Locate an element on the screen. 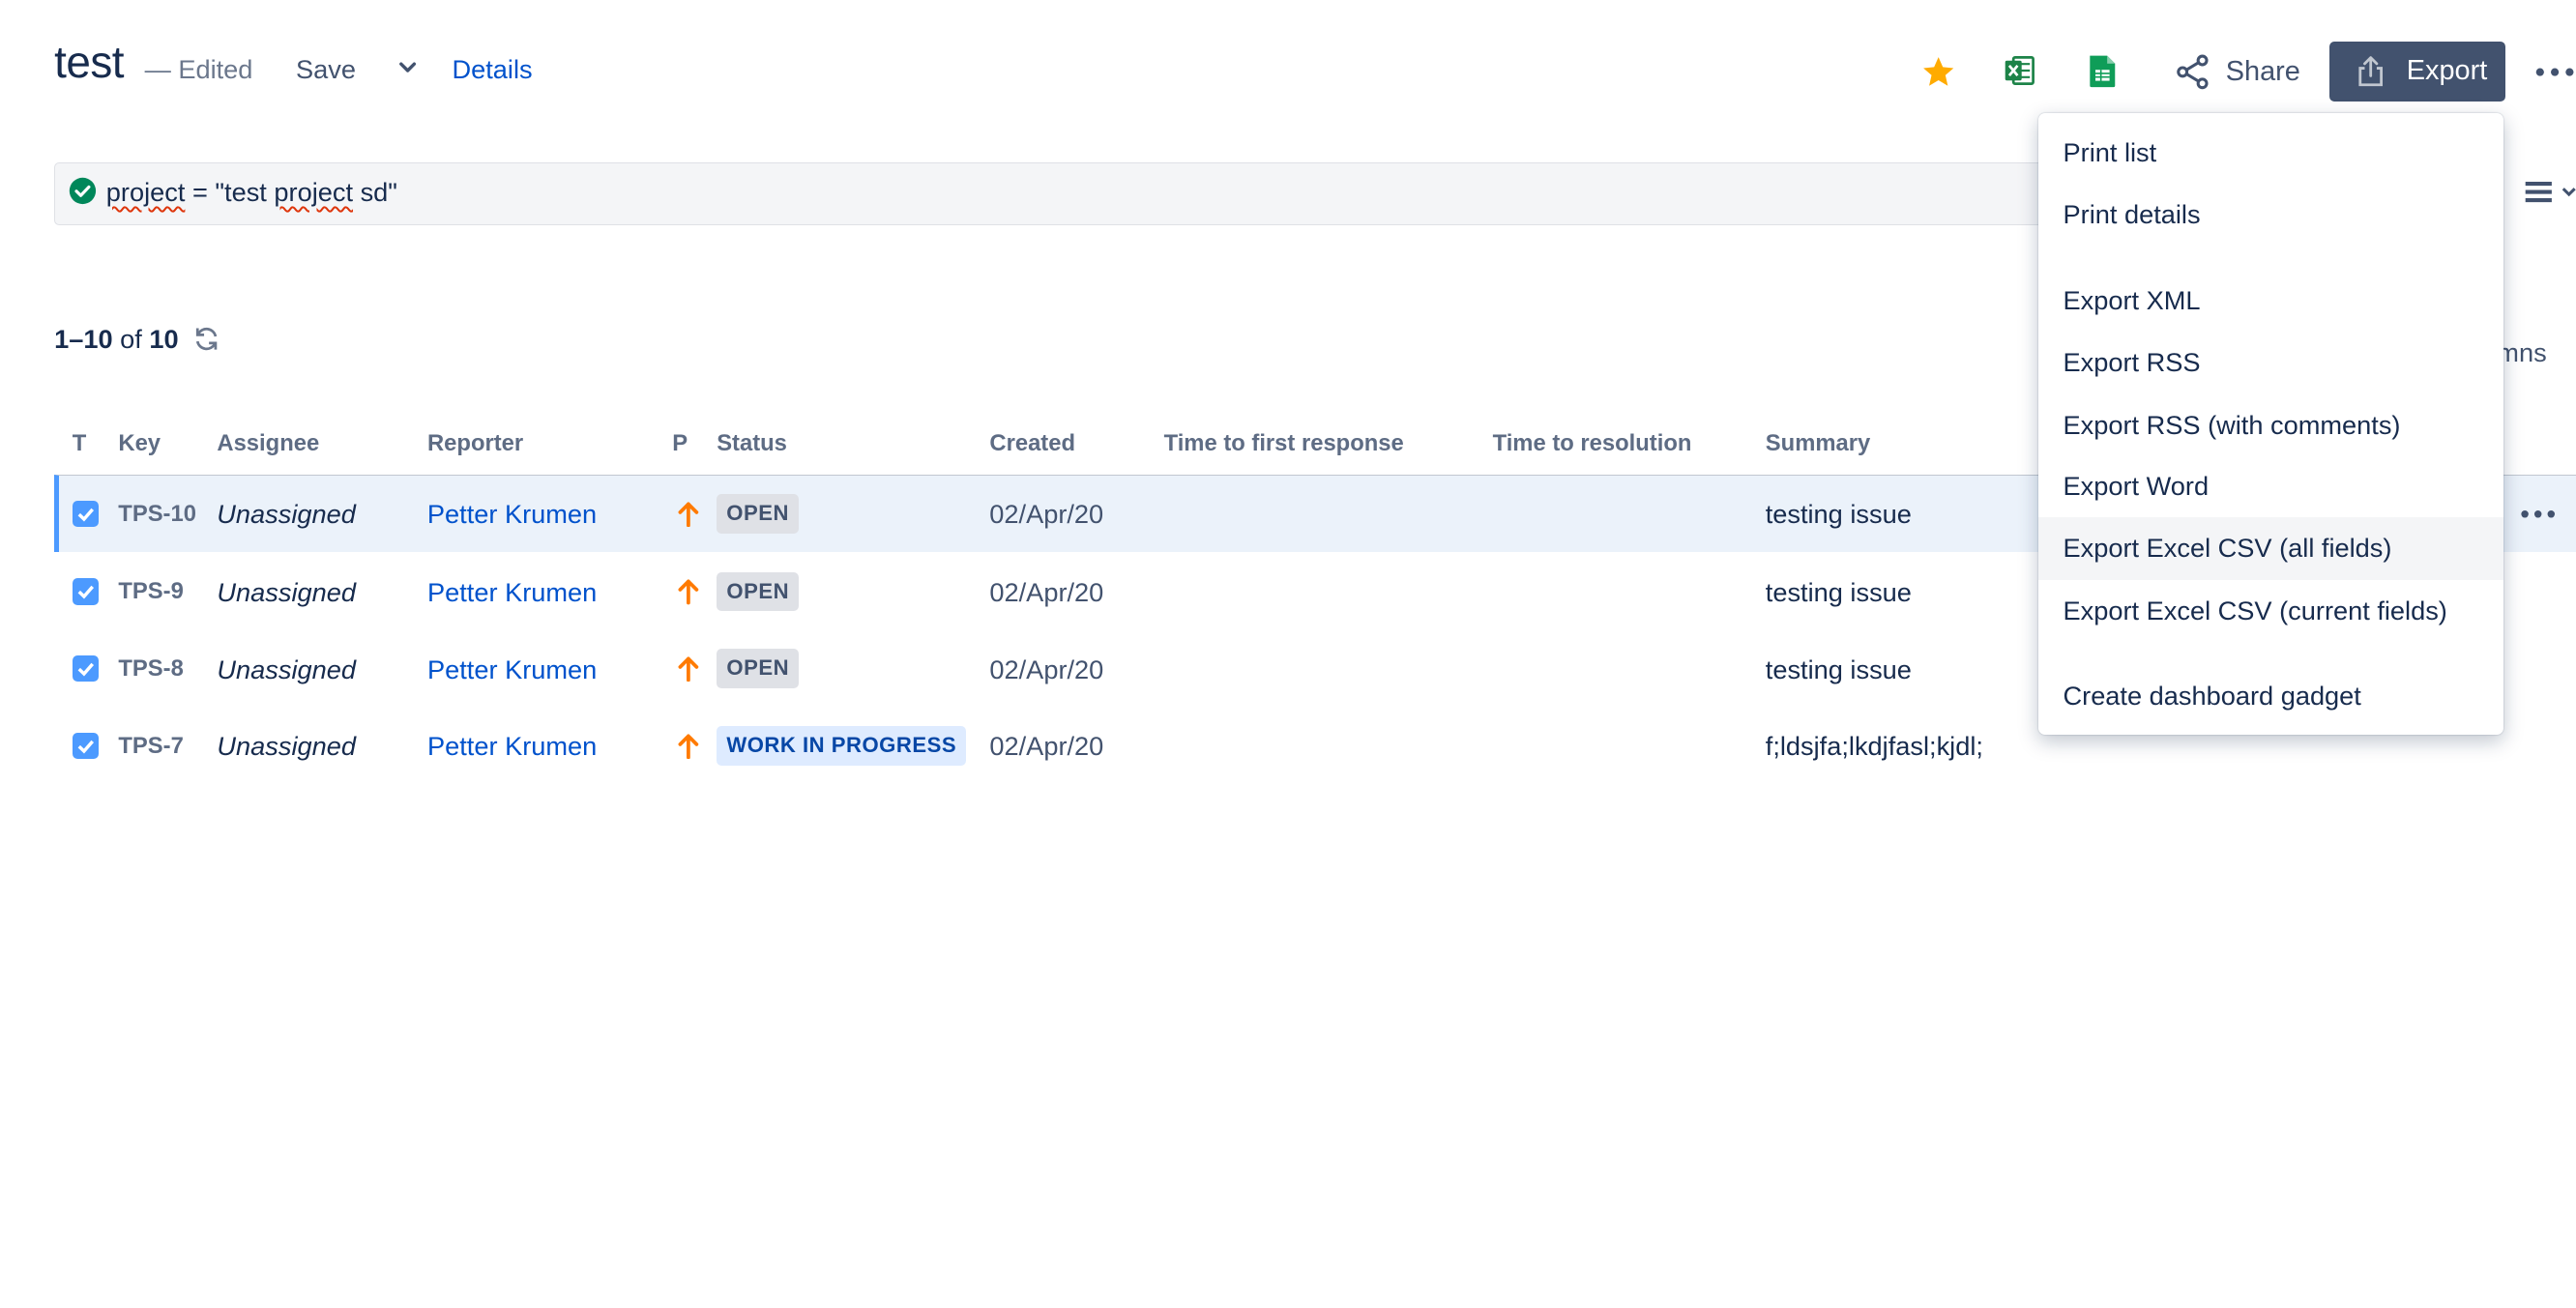  status-badge: WORK IN PROGRESS is located at coordinates (842, 747).